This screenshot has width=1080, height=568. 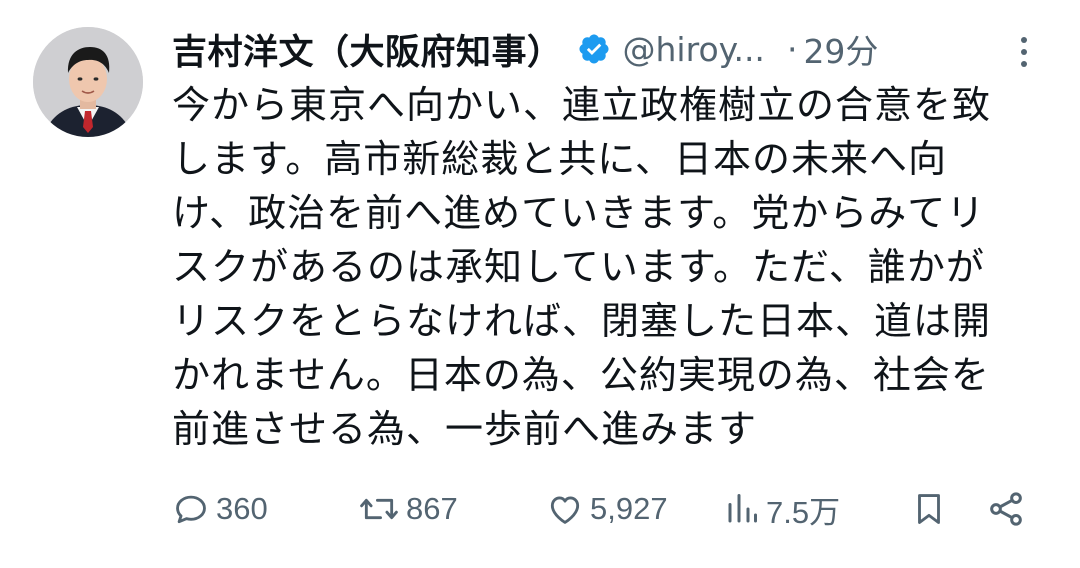 I want to click on tweet-actions-bar: 360 867 5,927 7.5万, so click(x=540, y=509).